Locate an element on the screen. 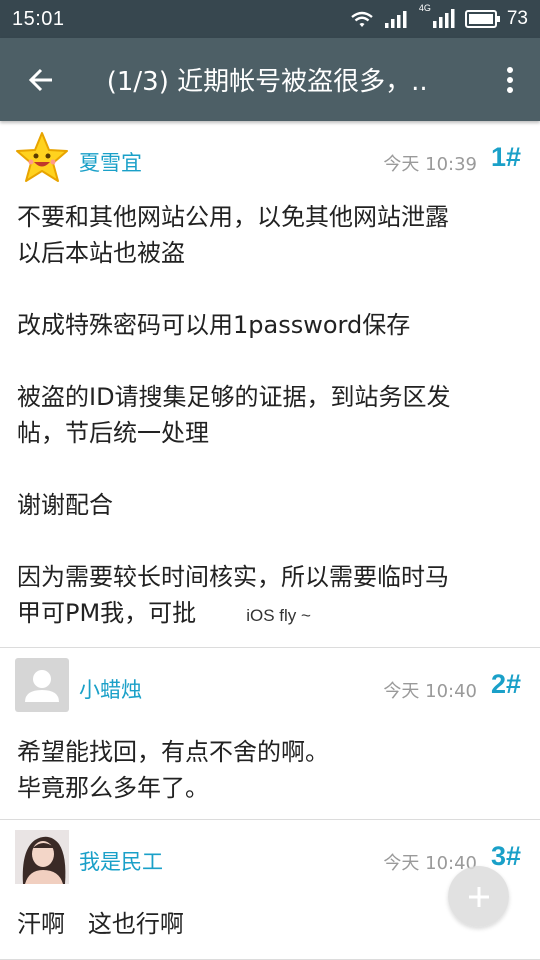 This screenshot has width=540, height=960. signal-4g-icon: 4G is located at coordinates (437, 16).